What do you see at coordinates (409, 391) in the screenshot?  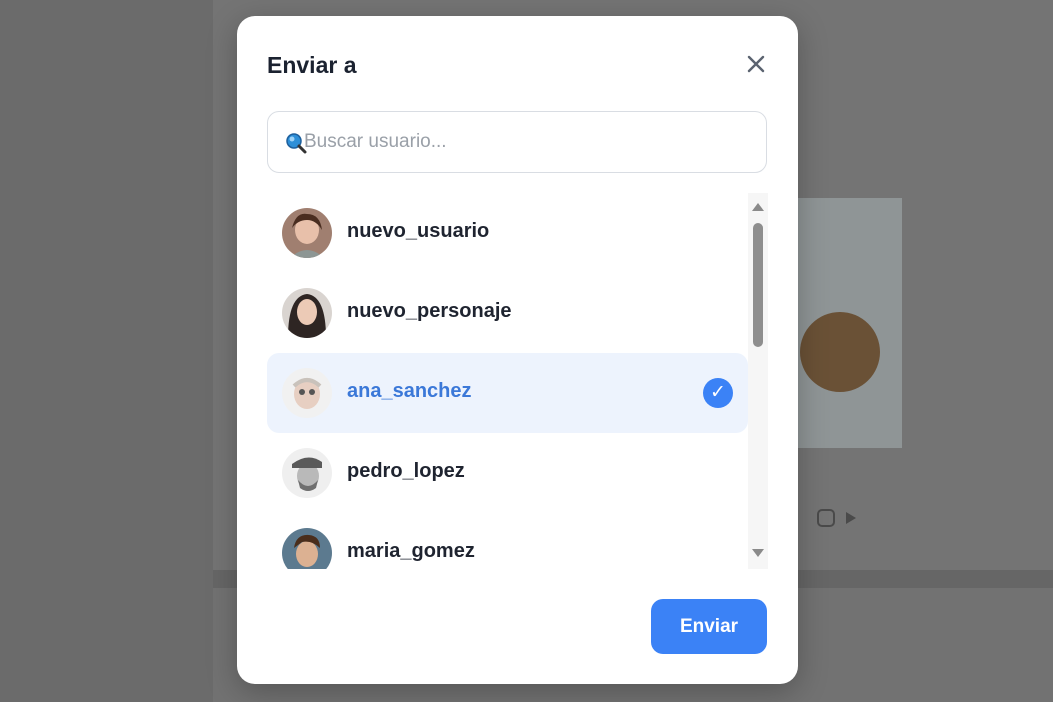 I see `user-name: ana_sanchez` at bounding box center [409, 391].